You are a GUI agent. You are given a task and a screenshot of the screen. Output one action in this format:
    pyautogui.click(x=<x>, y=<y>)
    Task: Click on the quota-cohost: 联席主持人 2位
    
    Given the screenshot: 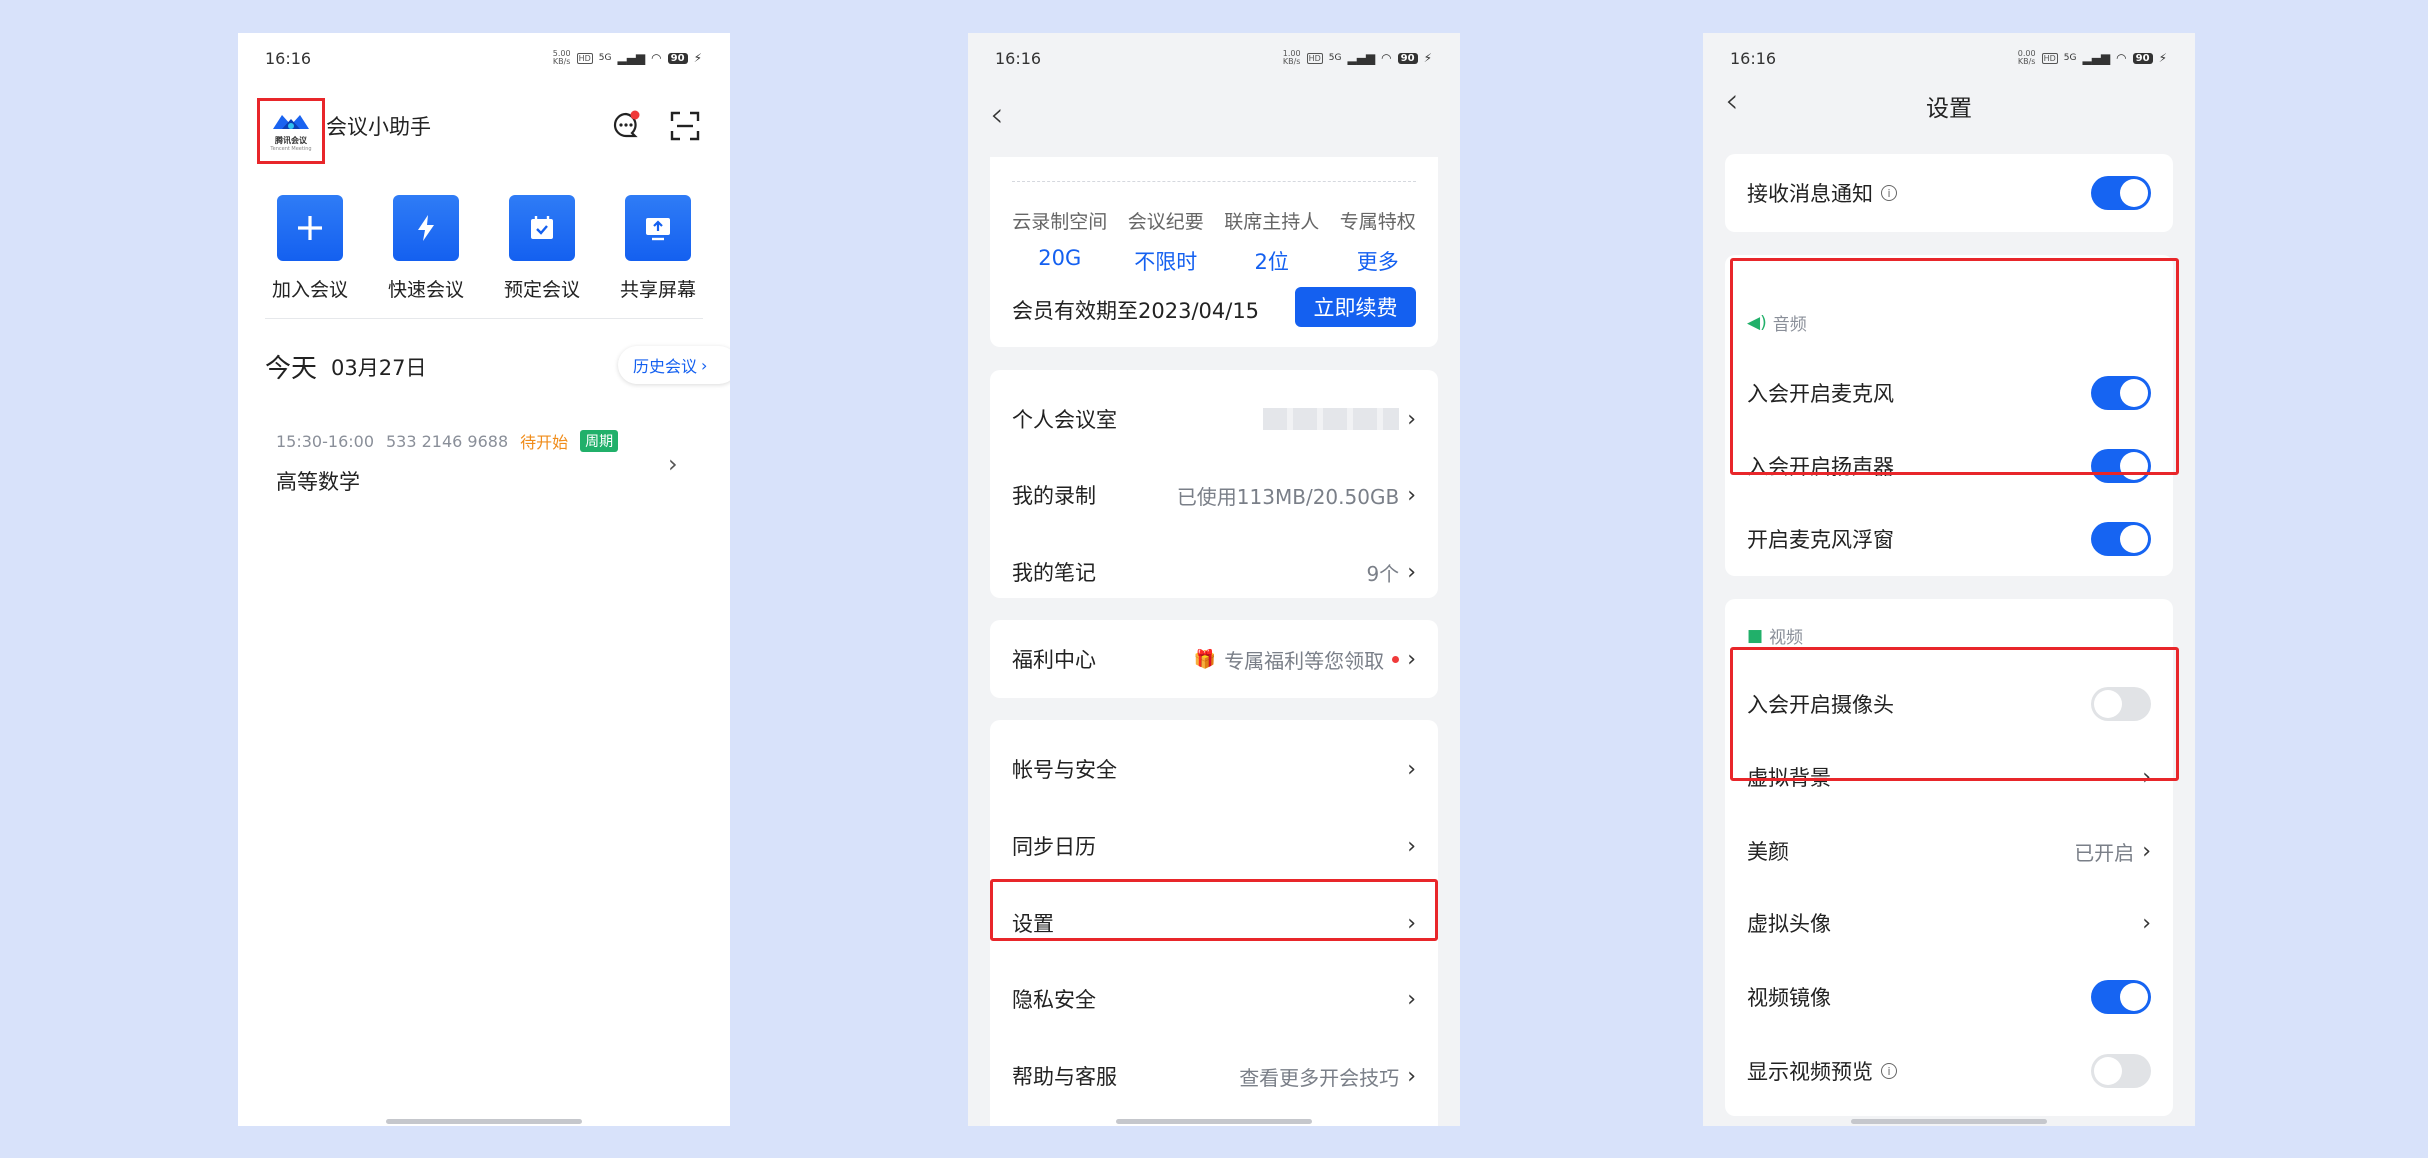 What is the action you would take?
    pyautogui.click(x=1271, y=241)
    